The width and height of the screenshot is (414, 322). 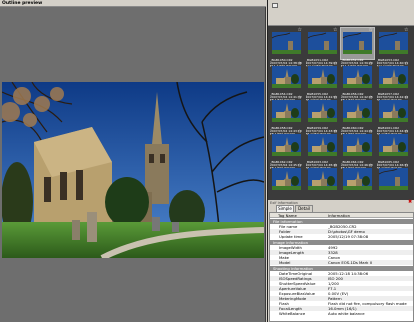 I want to click on tag-name: WhiteBalance, so click(x=292, y=313).